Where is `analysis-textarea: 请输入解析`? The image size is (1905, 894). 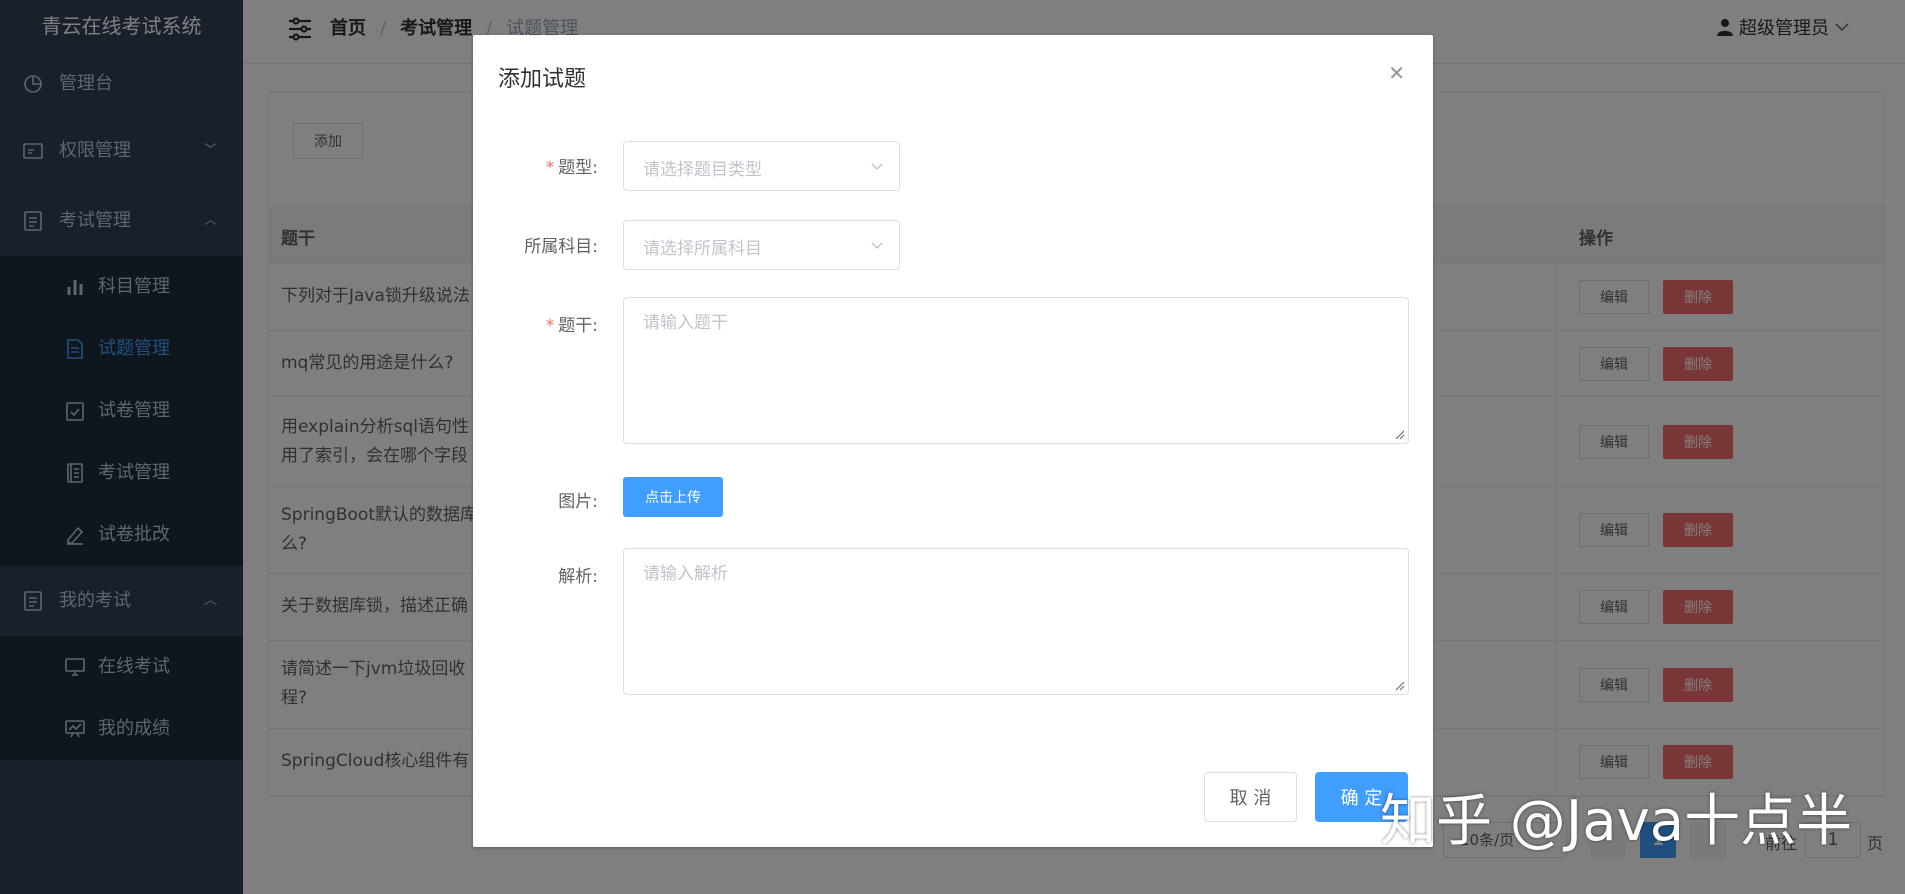
analysis-textarea: 请输入解析 is located at coordinates (1016, 621).